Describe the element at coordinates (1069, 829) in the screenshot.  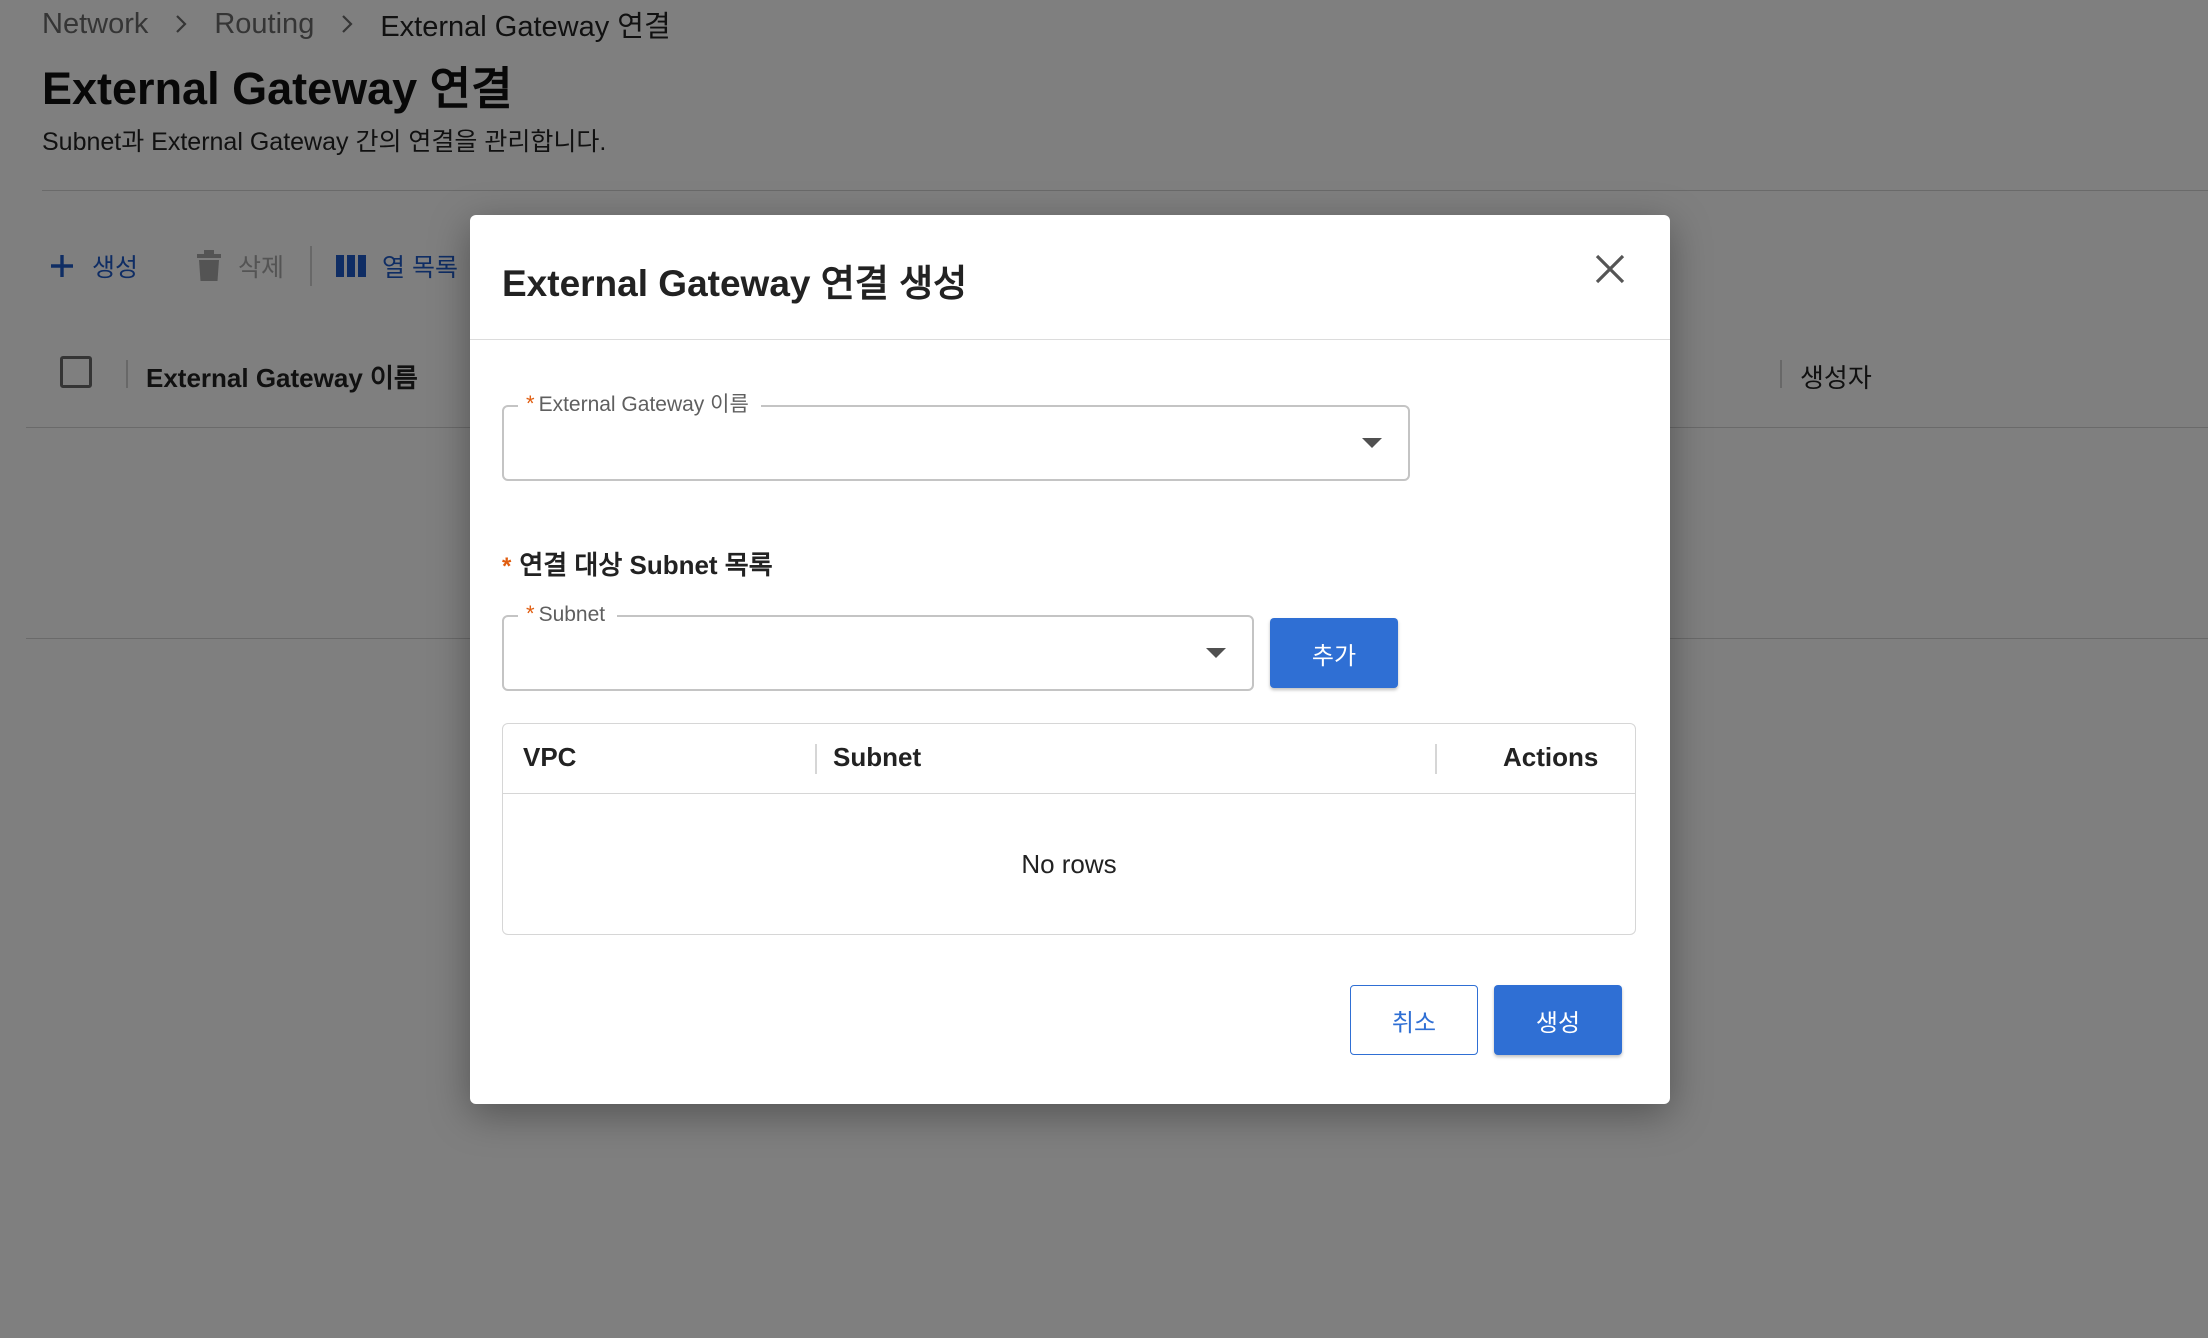
I see `subnet-table: VPC Subnet Actions No rows` at that location.